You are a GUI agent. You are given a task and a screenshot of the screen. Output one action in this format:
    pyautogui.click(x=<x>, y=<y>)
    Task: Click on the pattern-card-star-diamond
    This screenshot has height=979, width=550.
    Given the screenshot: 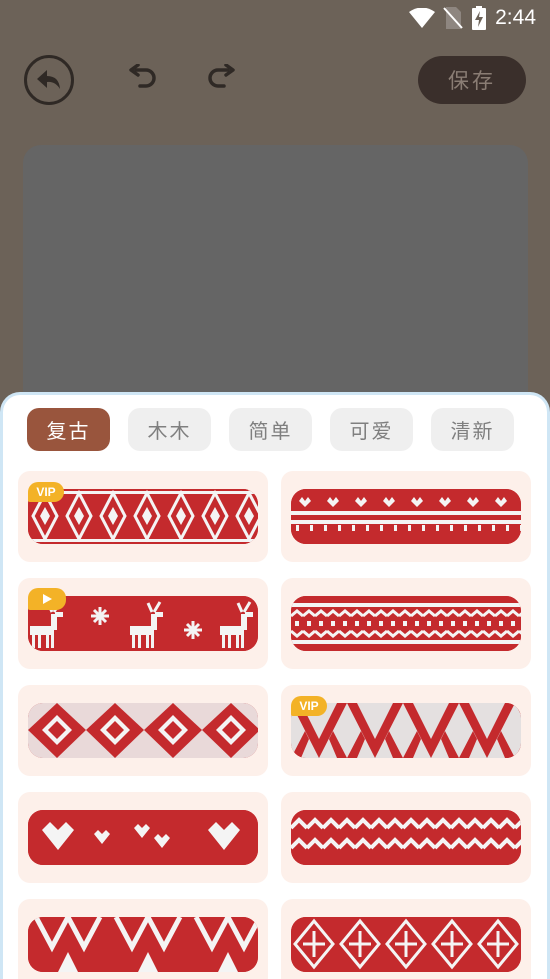 What is the action you would take?
    pyautogui.click(x=406, y=939)
    